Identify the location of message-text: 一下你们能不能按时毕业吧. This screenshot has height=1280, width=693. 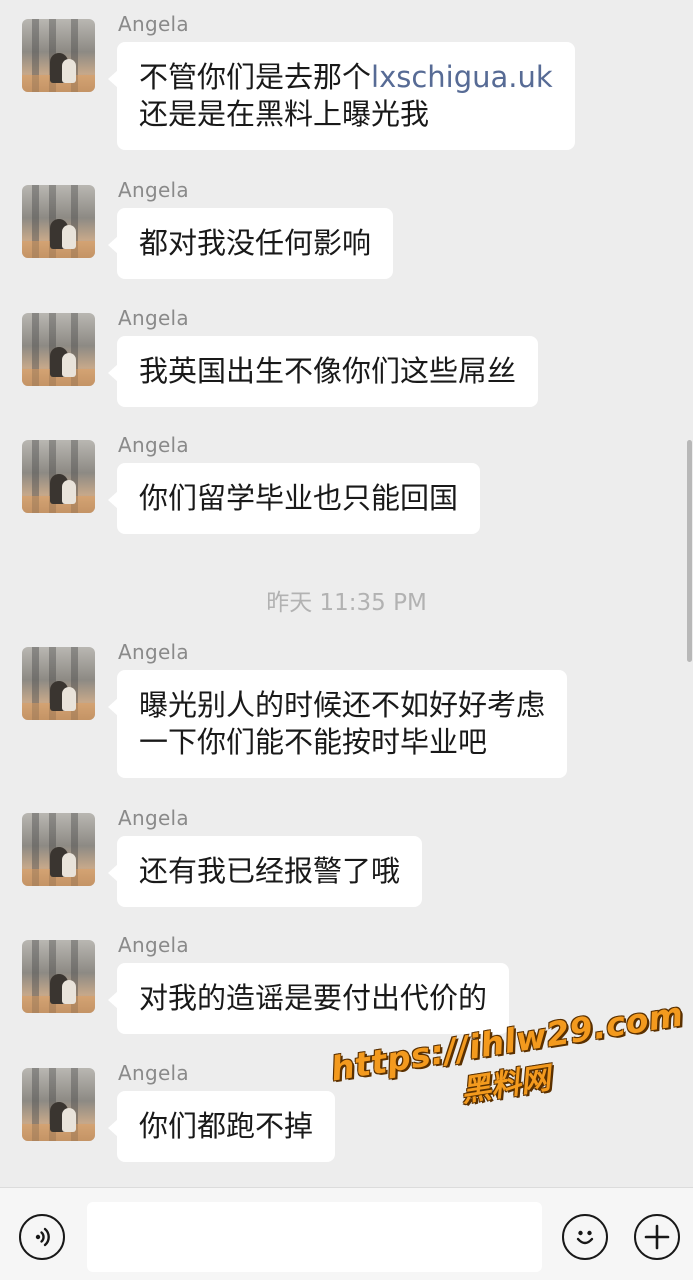
(313, 742).